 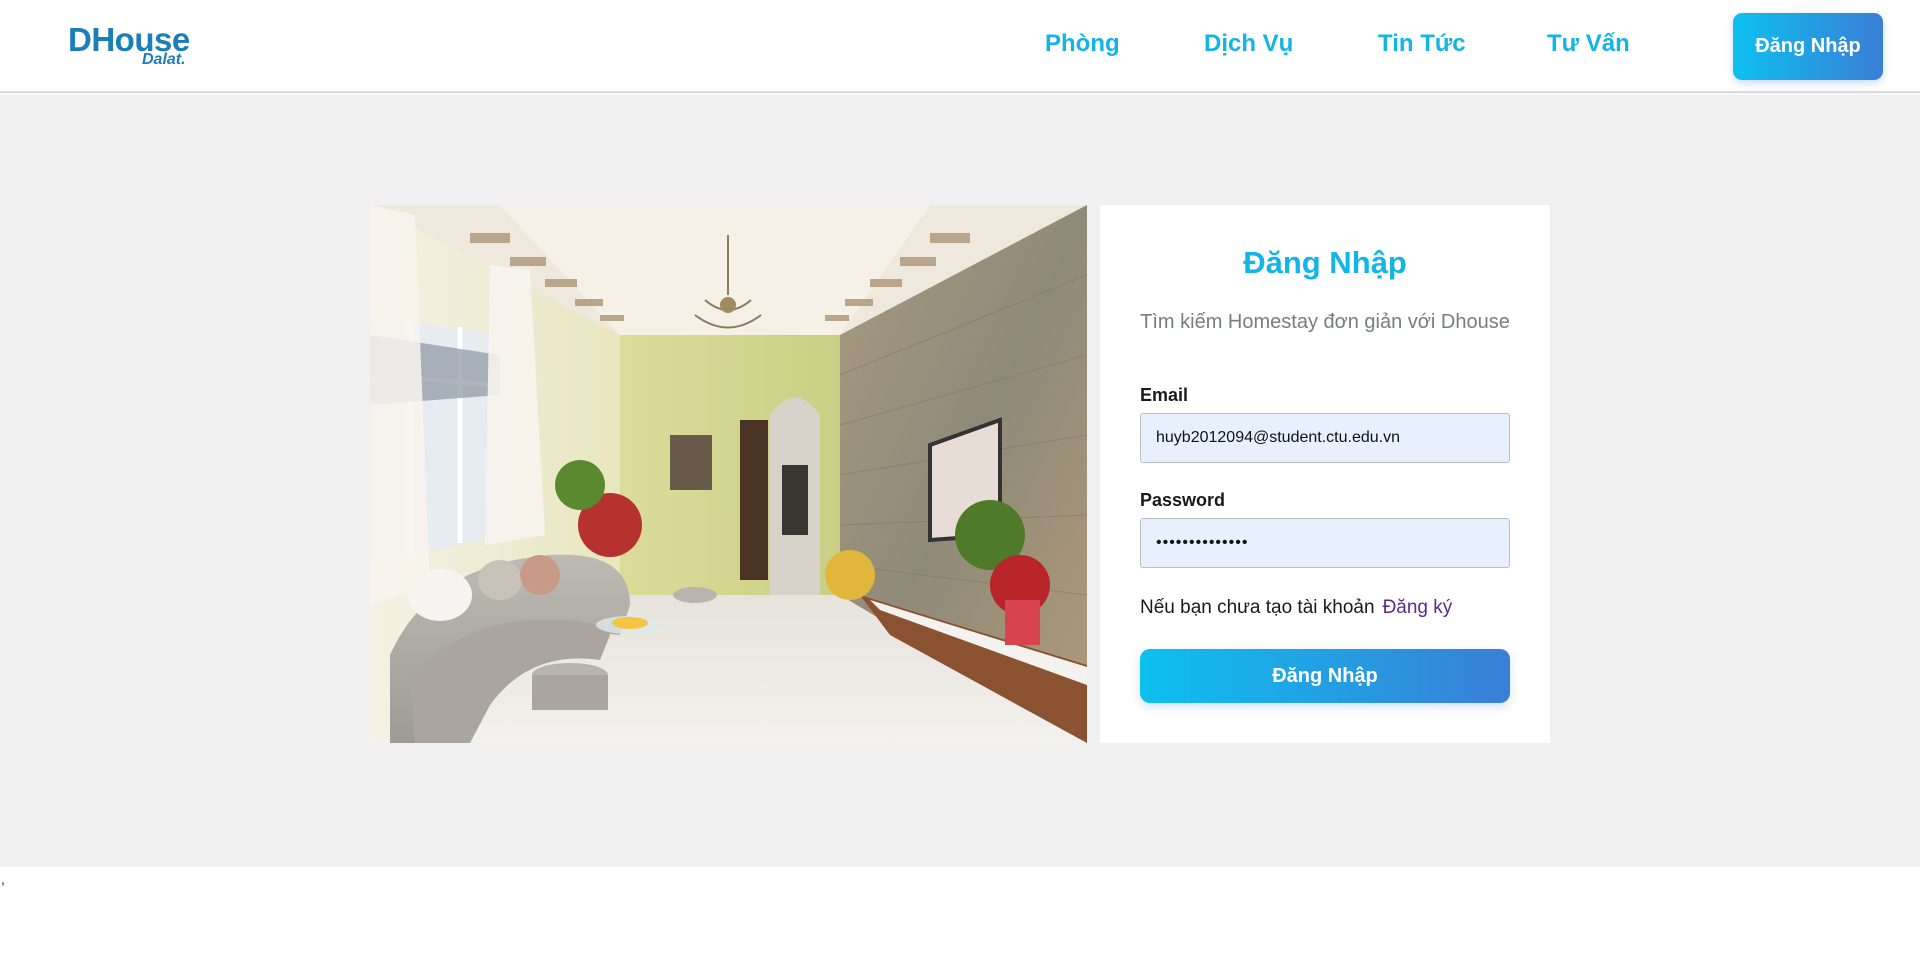 I want to click on password-field: ••••••••••••••, so click(x=1325, y=543).